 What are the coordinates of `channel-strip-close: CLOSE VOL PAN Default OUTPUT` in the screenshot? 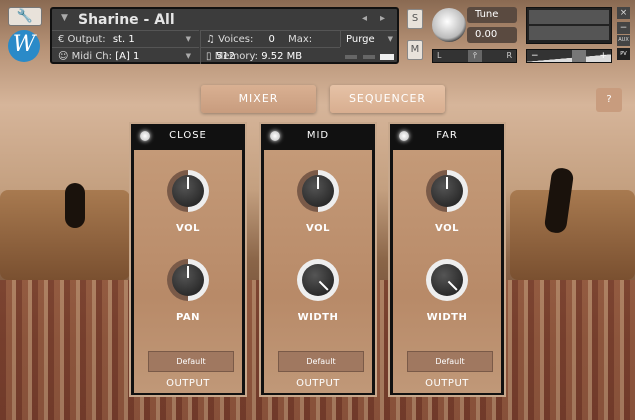 It's located at (188, 259).